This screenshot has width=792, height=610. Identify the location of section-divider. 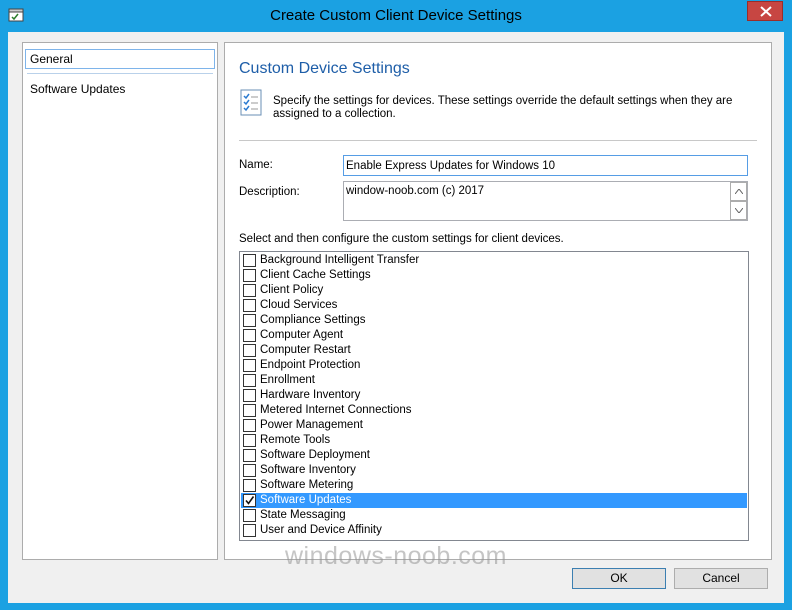
(498, 140).